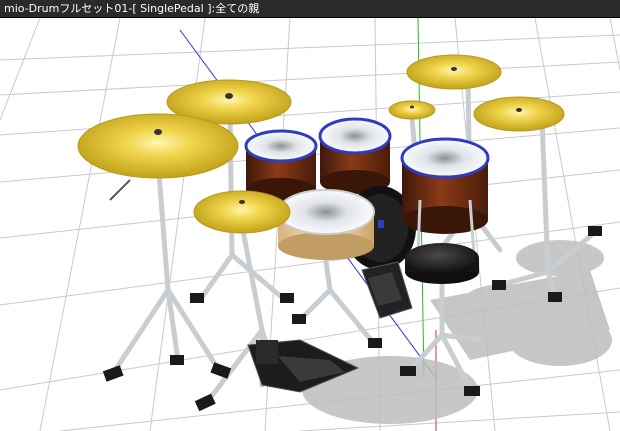 This screenshot has height=431, width=620. I want to click on splash-cymbal, so click(412, 110).